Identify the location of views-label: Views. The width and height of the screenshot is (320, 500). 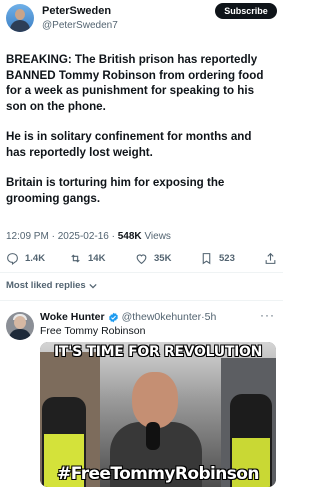
(157, 236).